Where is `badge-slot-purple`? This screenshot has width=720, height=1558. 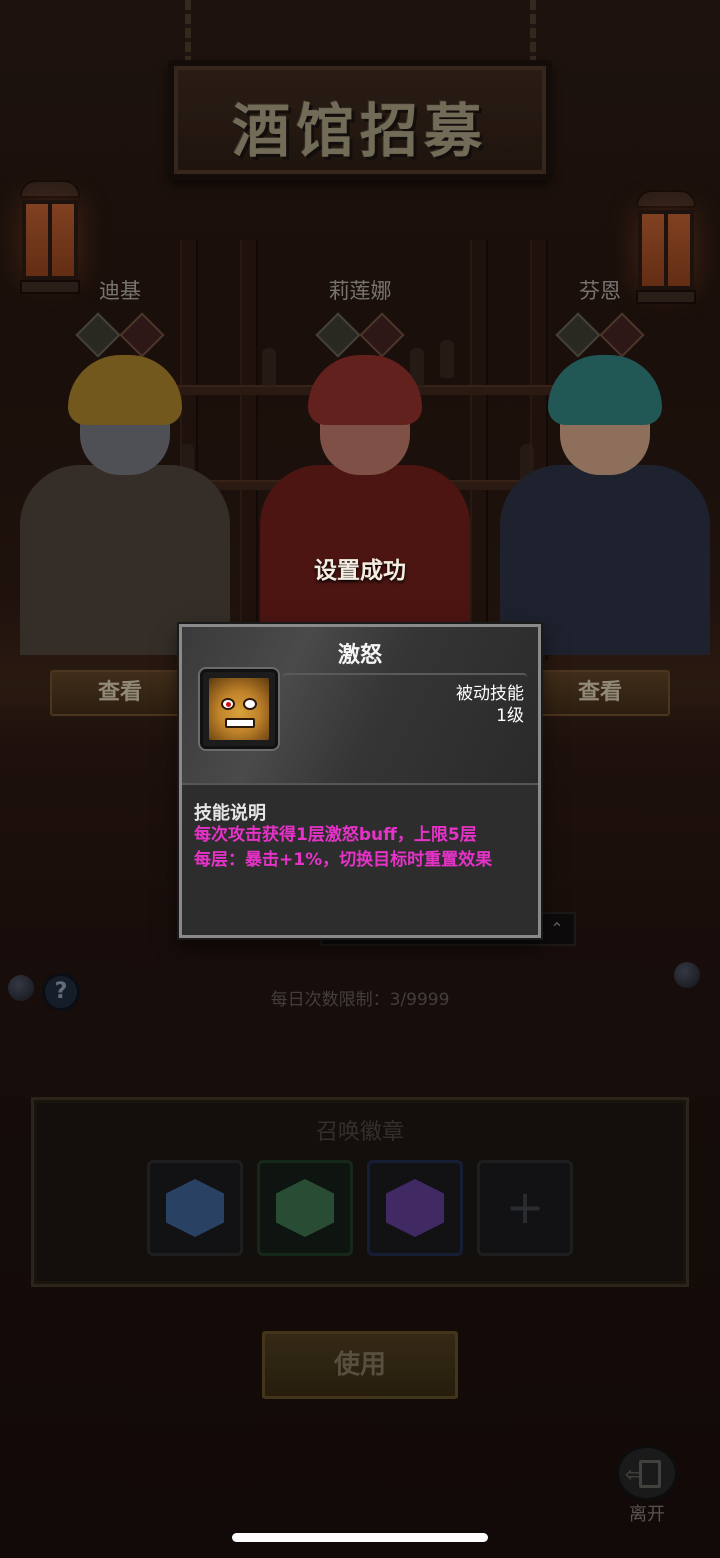
badge-slot-purple is located at coordinates (415, 1208).